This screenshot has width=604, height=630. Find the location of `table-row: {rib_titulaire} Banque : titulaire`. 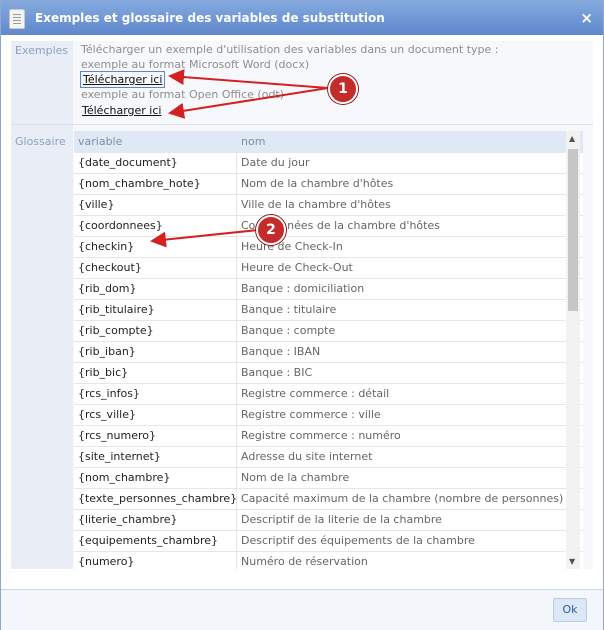

table-row: {rib_titulaire} Banque : titulaire is located at coordinates (328, 310).